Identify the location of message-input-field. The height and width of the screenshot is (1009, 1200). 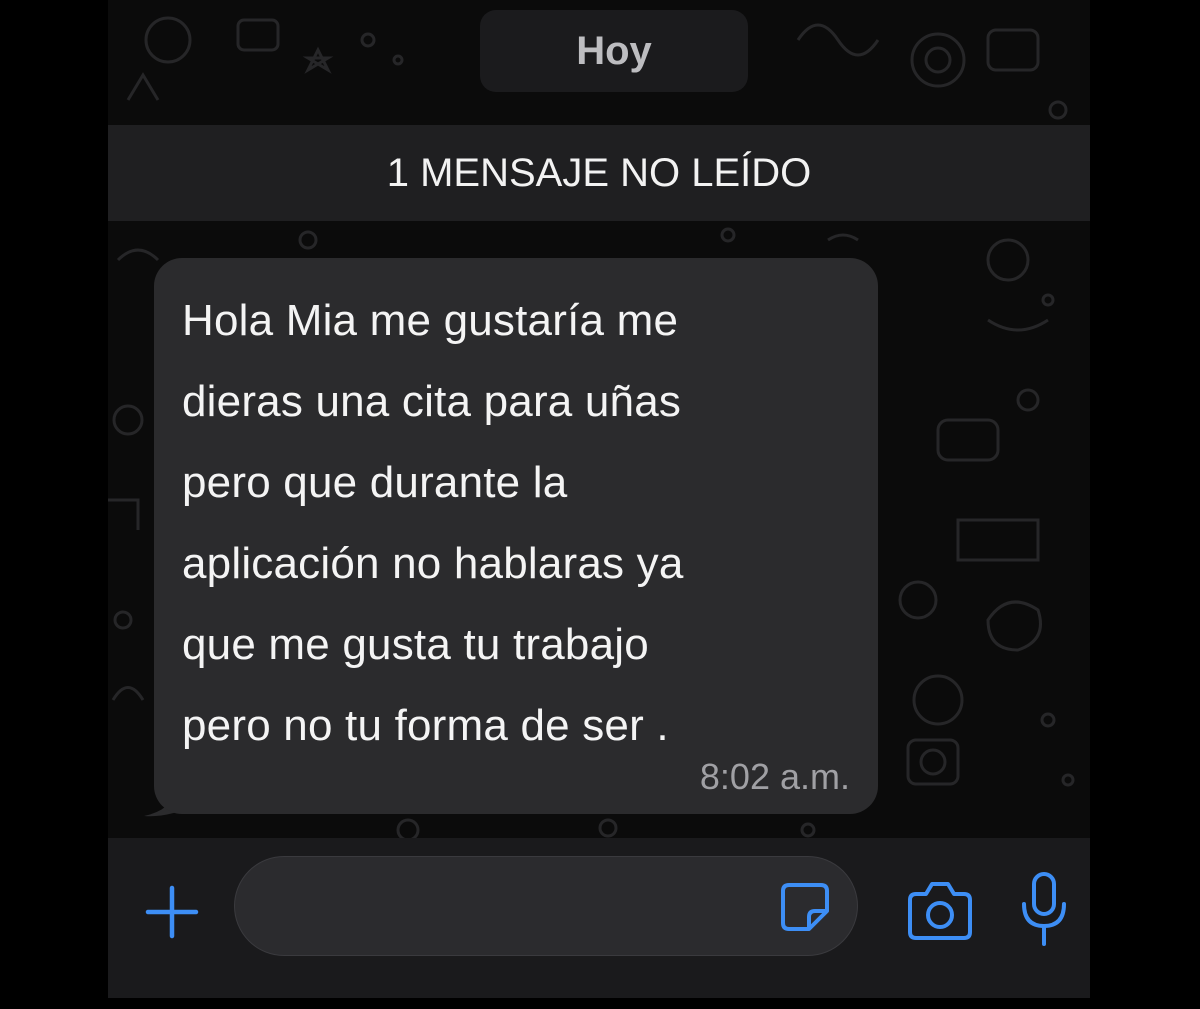
(546, 906).